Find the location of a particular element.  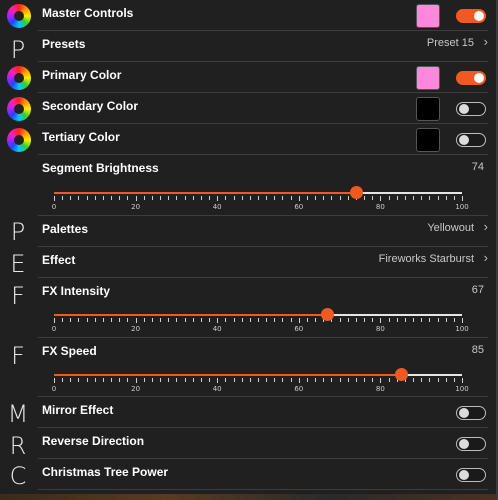

master-color-swatch is located at coordinates (428, 16).